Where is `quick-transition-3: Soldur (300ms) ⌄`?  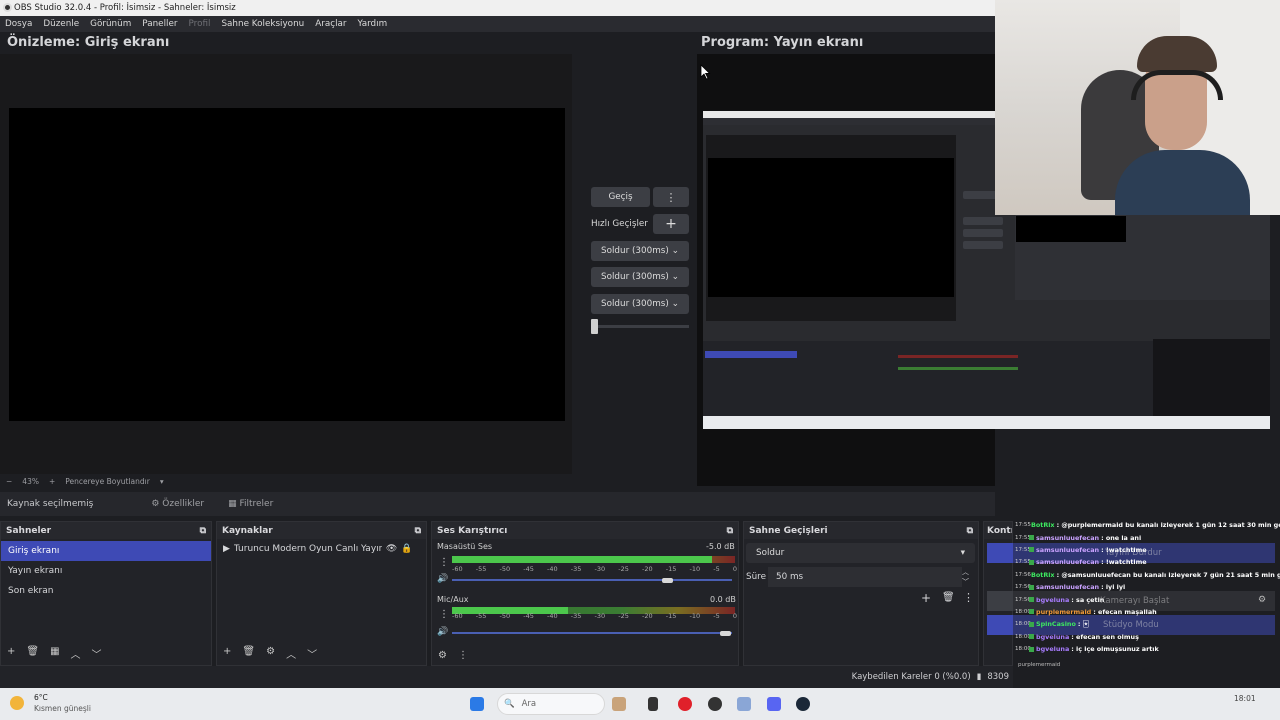 quick-transition-3: Soldur (300ms) ⌄ is located at coordinates (640, 304).